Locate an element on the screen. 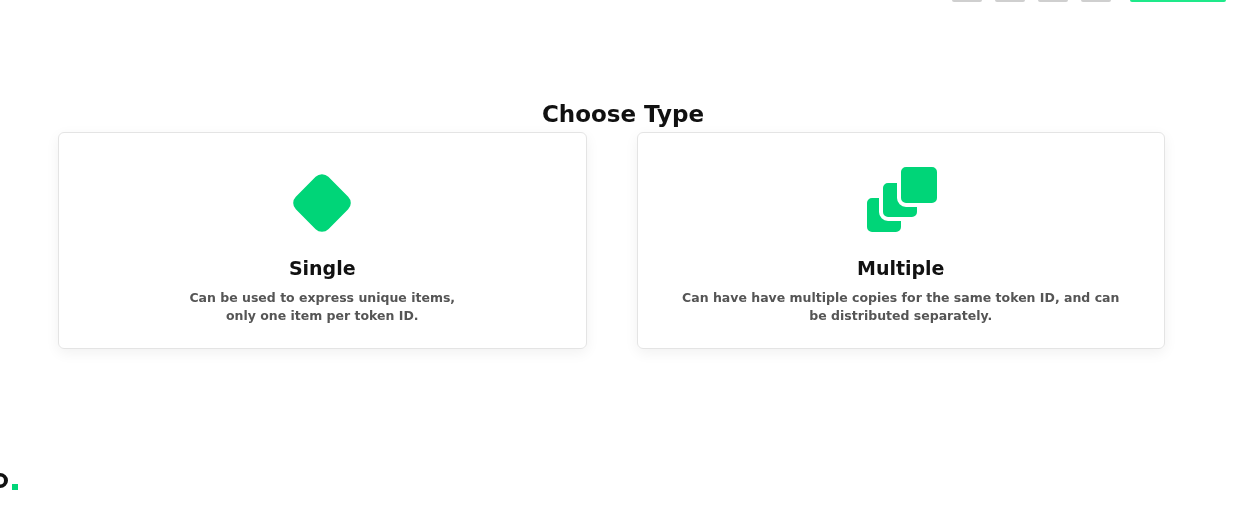 The image size is (1246, 531). option-description: Can be used to express unique items, only one item per token ID. is located at coordinates (322, 307).